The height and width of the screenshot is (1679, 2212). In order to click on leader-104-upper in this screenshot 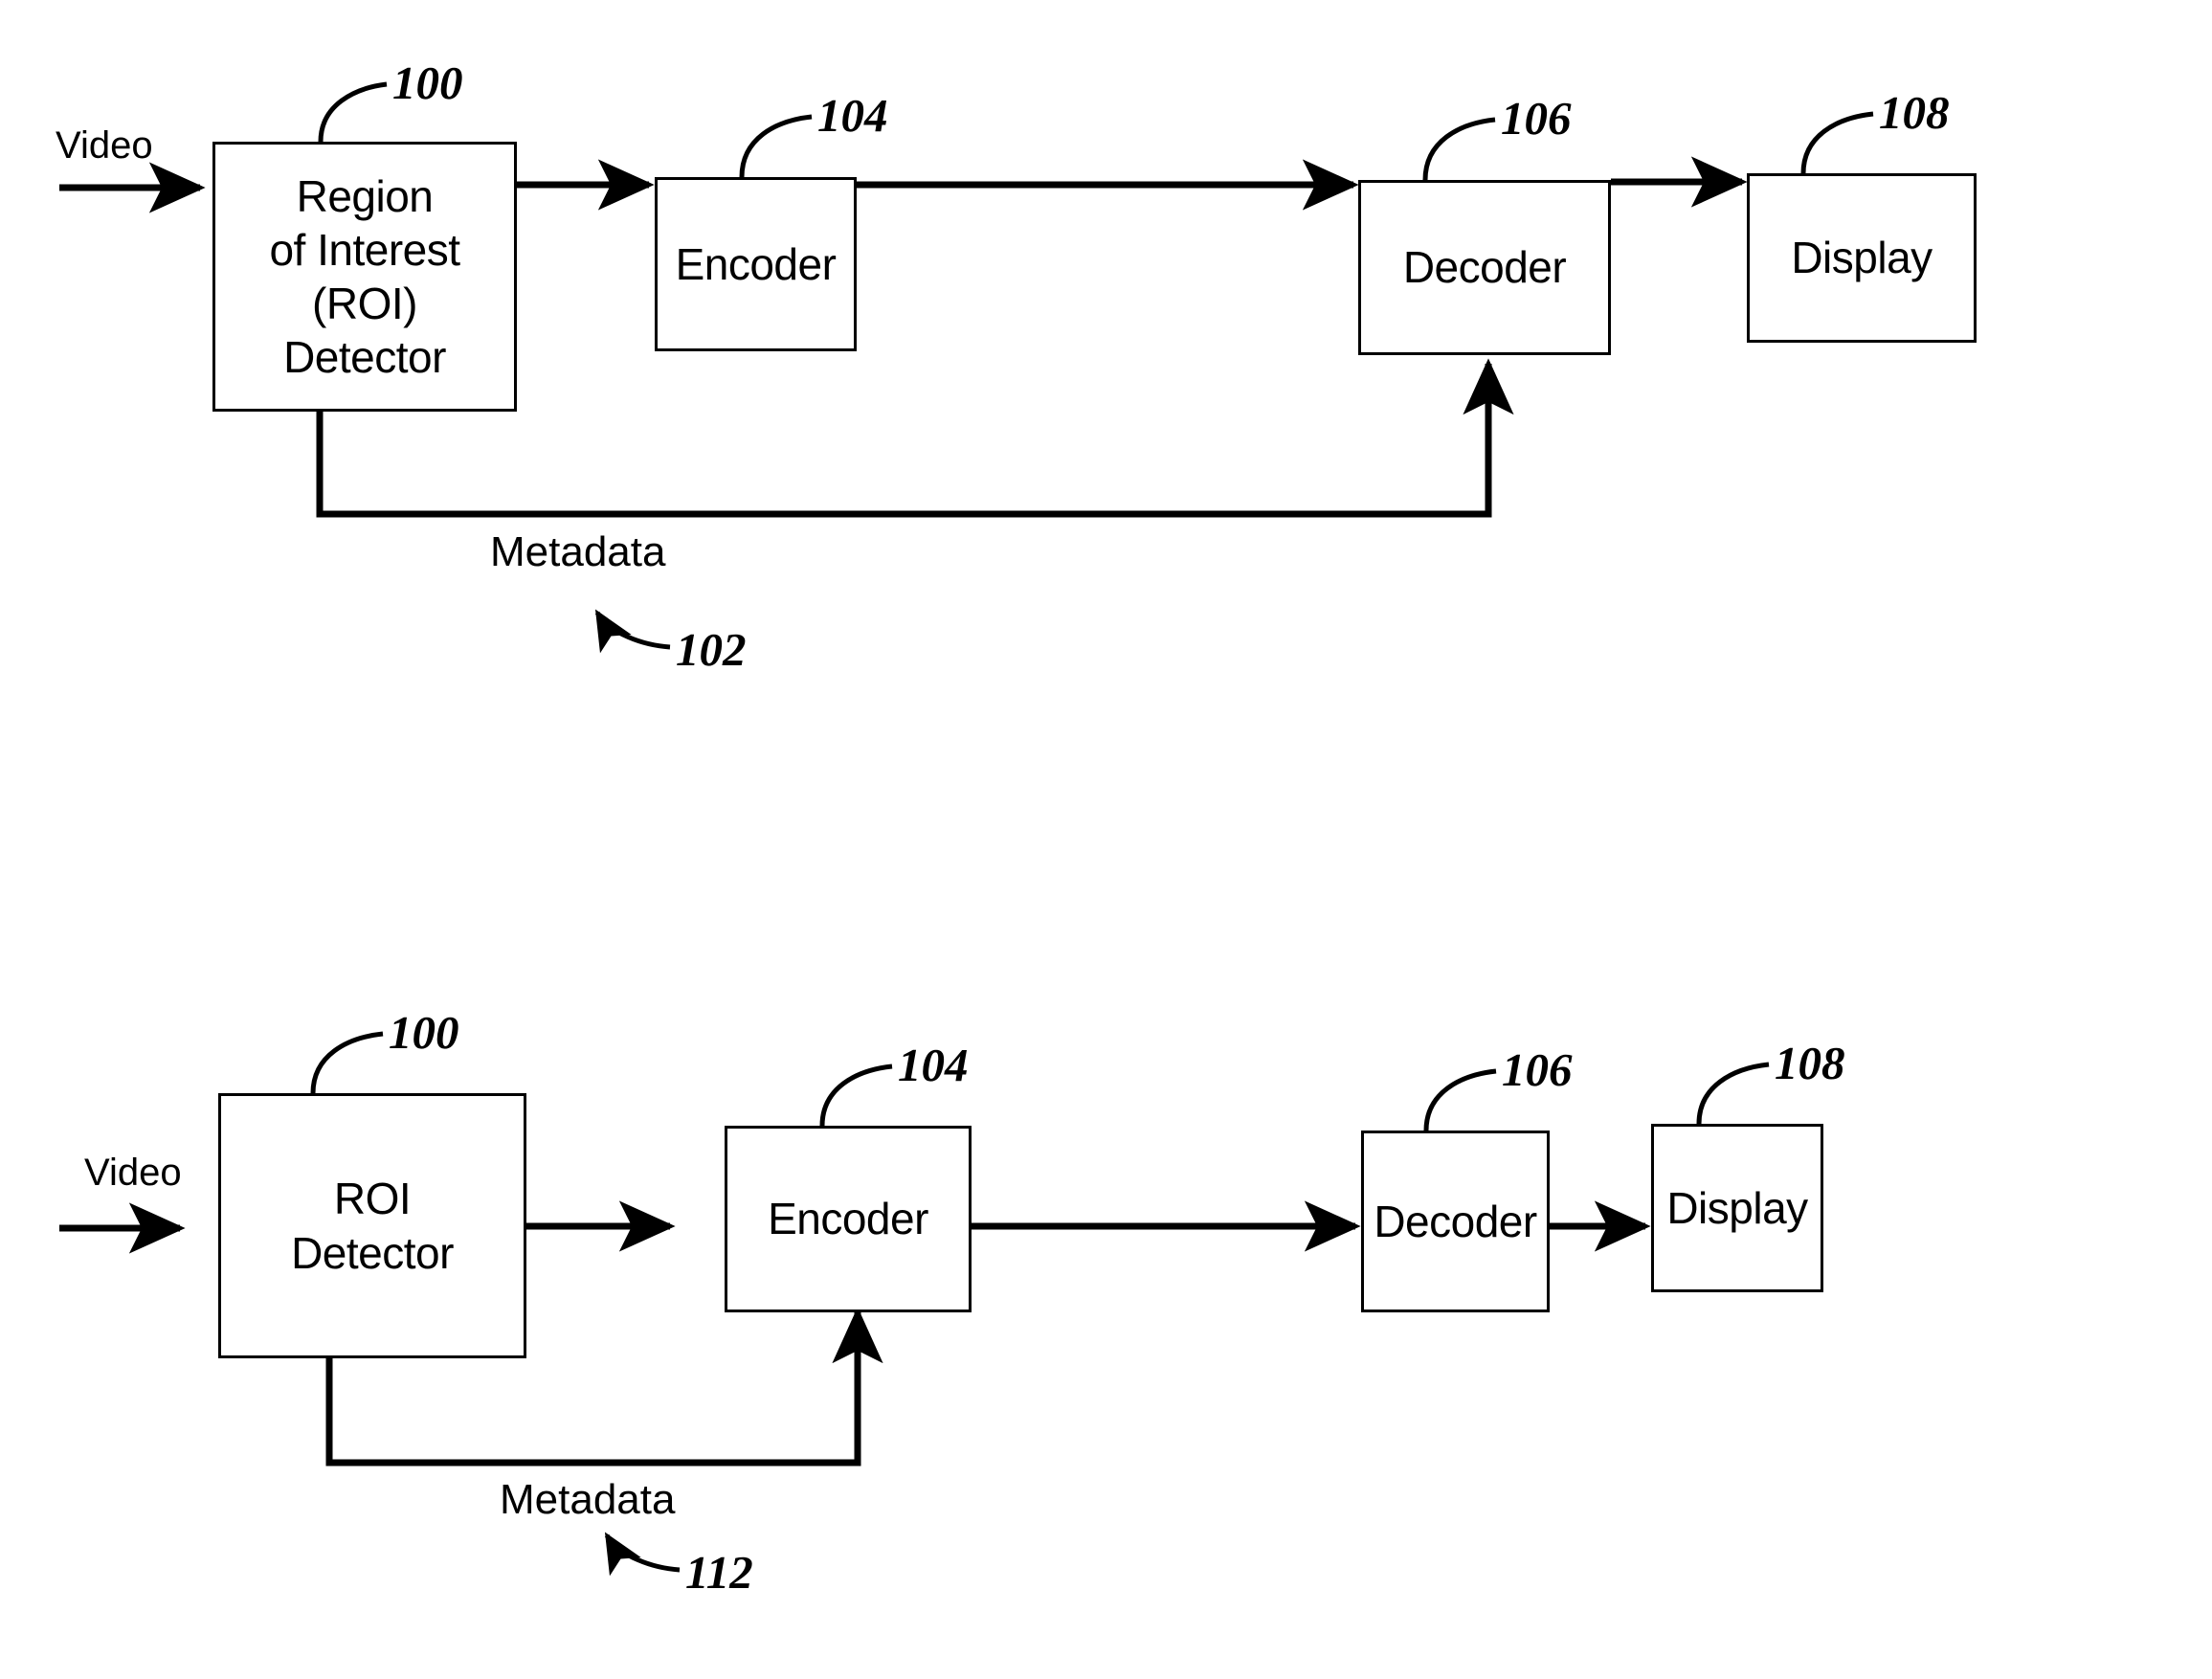, I will do `click(776, 146)`.